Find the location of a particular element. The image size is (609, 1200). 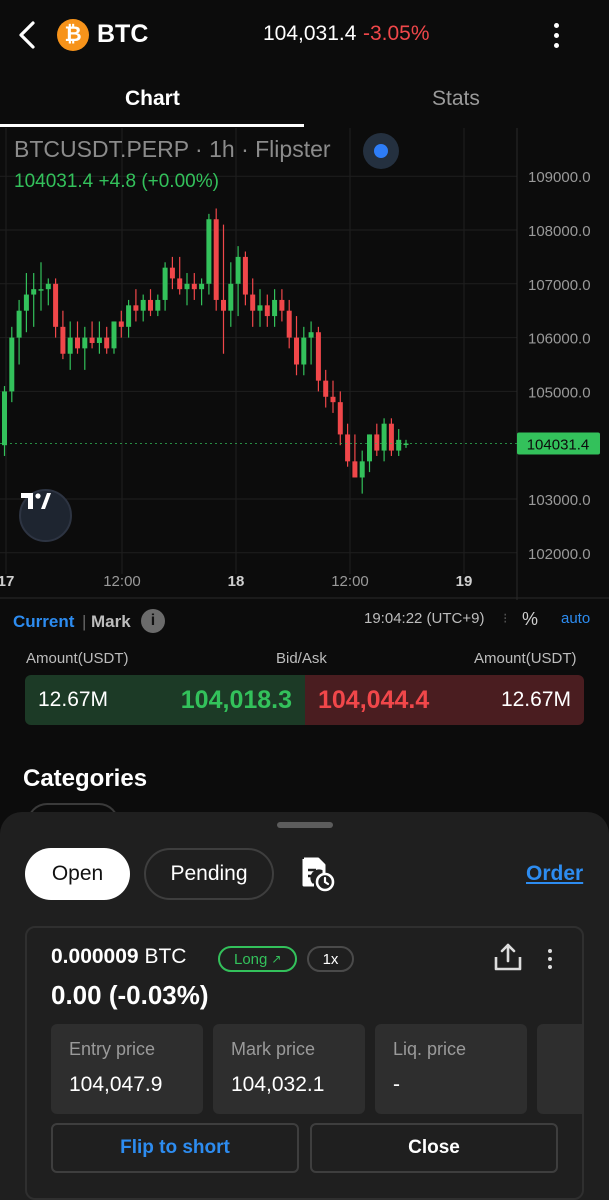

y-tick-label: 107000.0 is located at coordinates (559, 285).